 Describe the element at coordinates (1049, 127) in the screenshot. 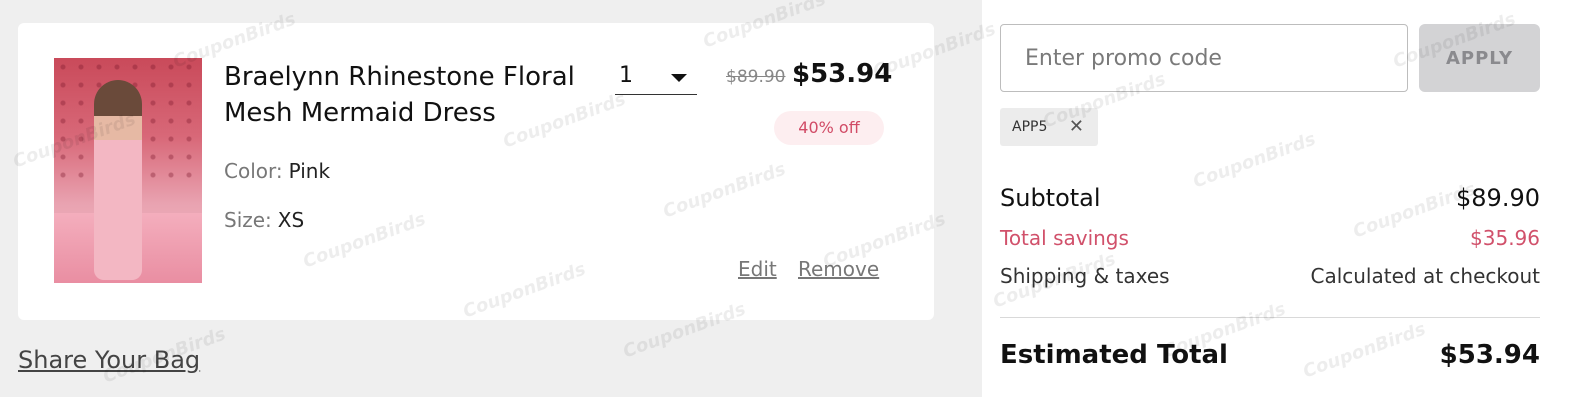

I see `applied-promo-chip: APP5 ✕` at that location.